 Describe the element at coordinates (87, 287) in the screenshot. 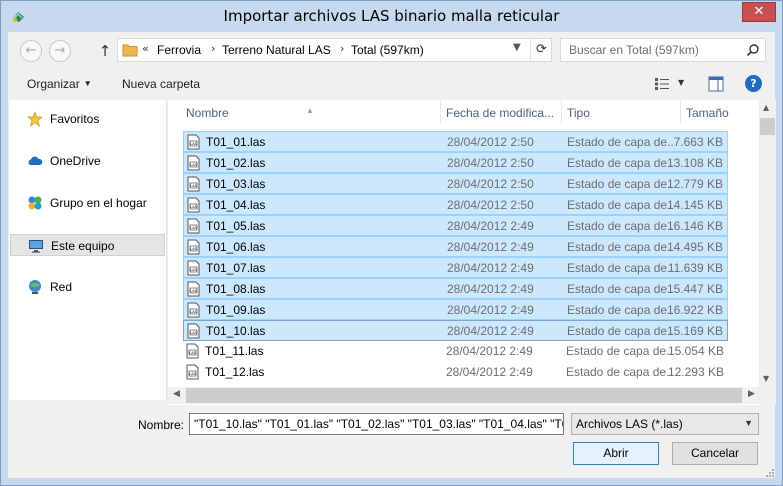

I see `nav-item-red: Red` at that location.